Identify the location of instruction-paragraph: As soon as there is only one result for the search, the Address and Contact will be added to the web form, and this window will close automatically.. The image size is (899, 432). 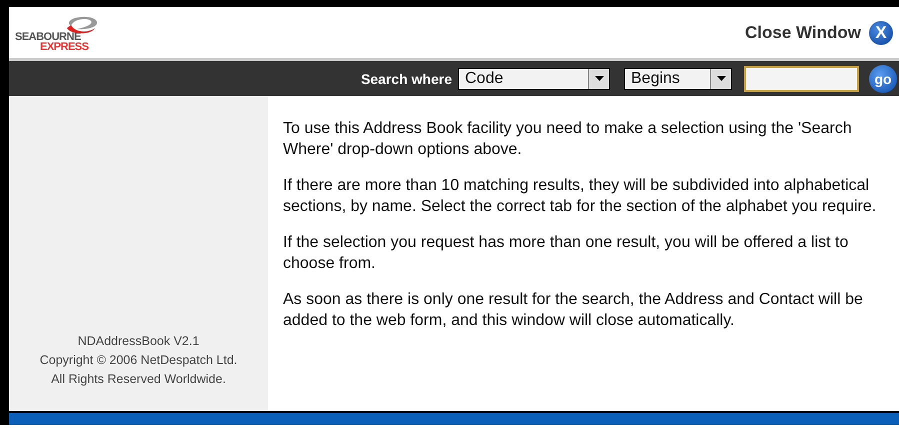
(573, 310).